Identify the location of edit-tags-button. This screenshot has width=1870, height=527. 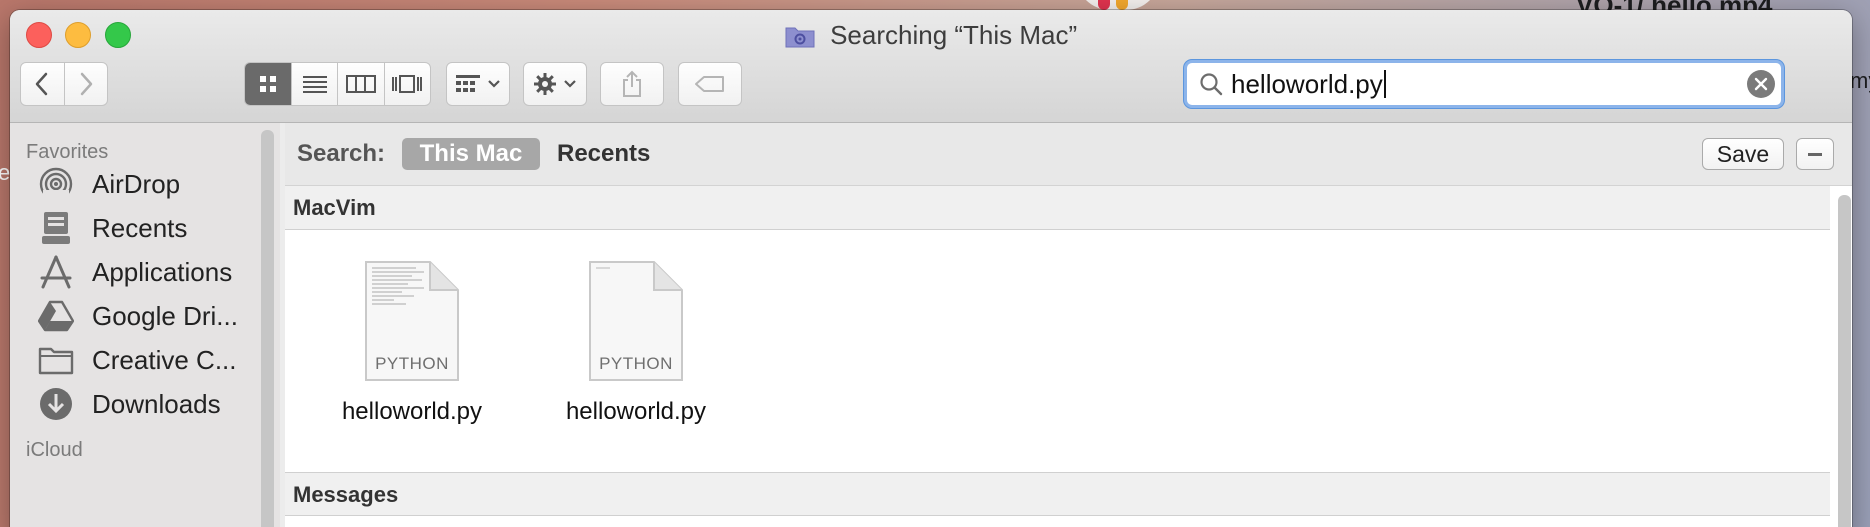
(710, 84).